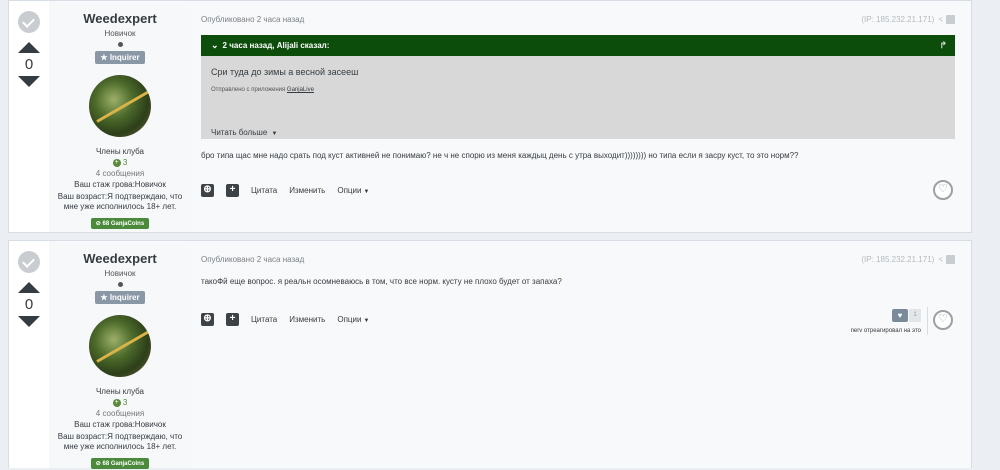 The image size is (1000, 470). I want to click on quote-author: 2 часа назад, Alijali сказал:, so click(276, 45).